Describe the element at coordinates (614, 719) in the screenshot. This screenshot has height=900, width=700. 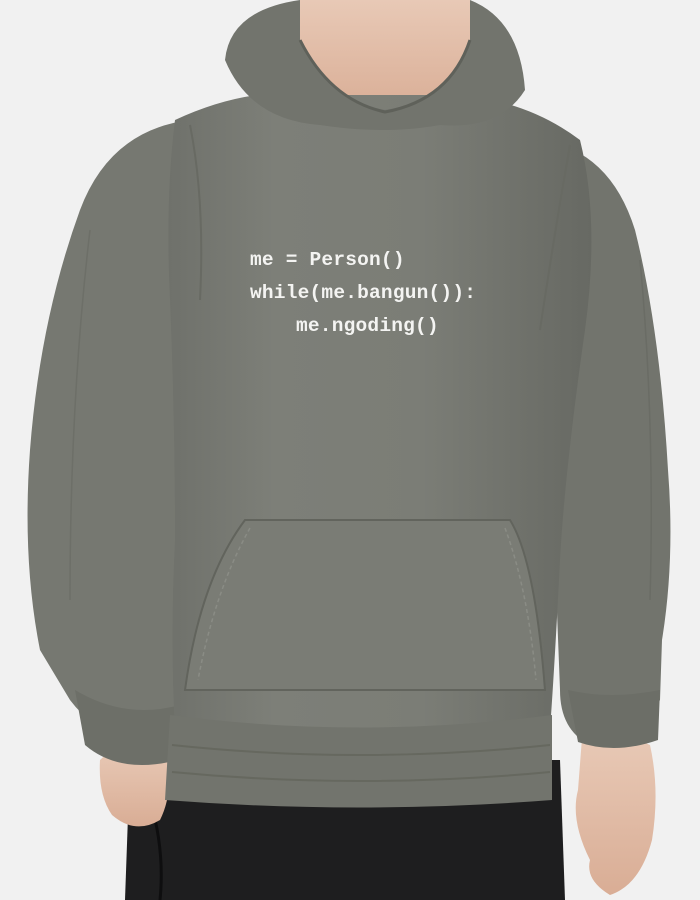
I see `right-cuff` at that location.